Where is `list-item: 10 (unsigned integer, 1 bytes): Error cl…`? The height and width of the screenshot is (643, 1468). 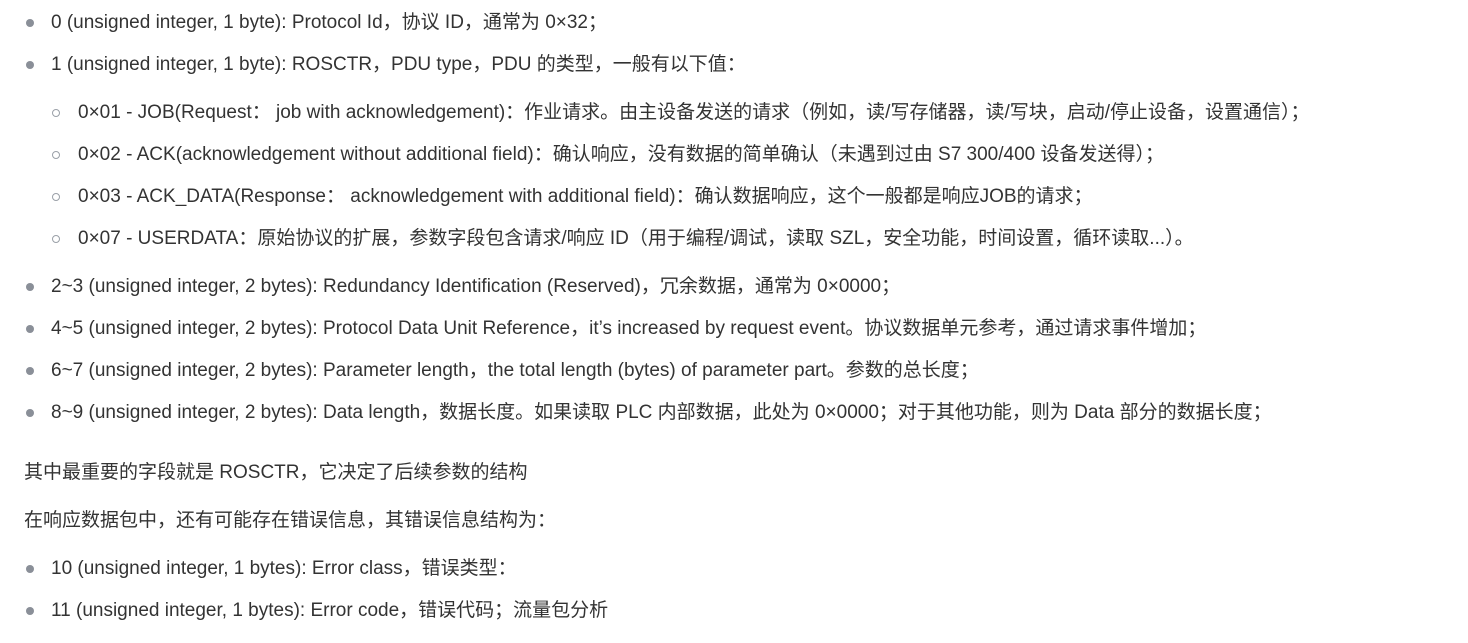
list-item: 10 (unsigned integer, 1 bytes): Error cl… is located at coordinates (284, 568).